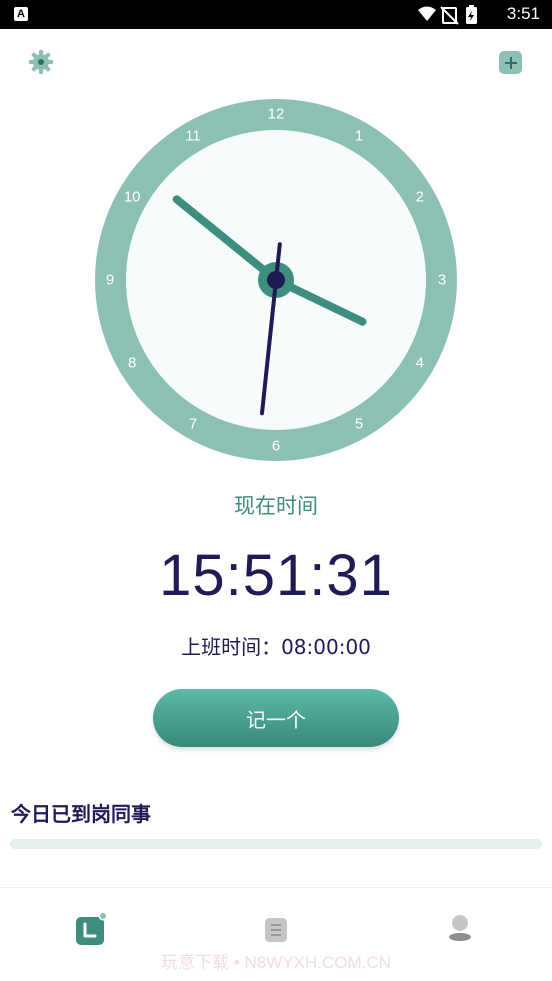 This screenshot has width=552, height=981. I want to click on battery-icon, so click(471, 14).